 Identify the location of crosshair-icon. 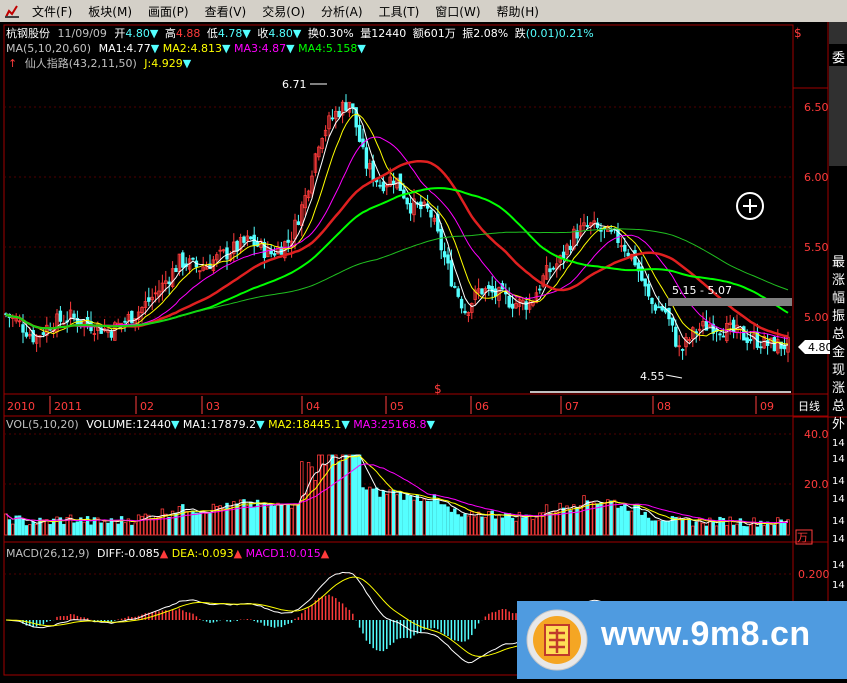
(750, 206).